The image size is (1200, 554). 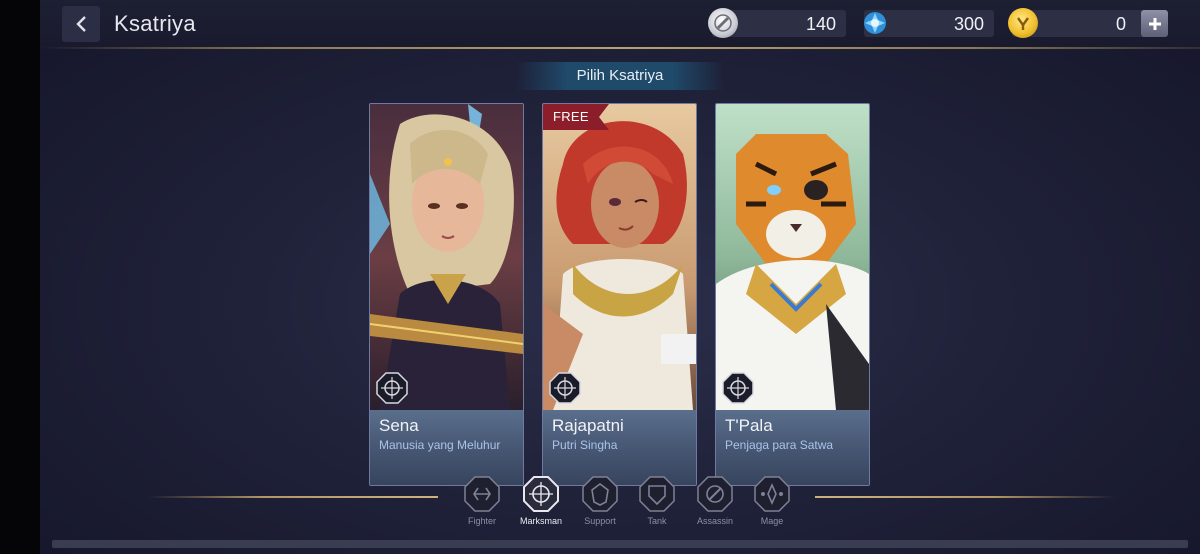 What do you see at coordinates (965, 497) in the screenshot?
I see `role-bar-divider-right` at bounding box center [965, 497].